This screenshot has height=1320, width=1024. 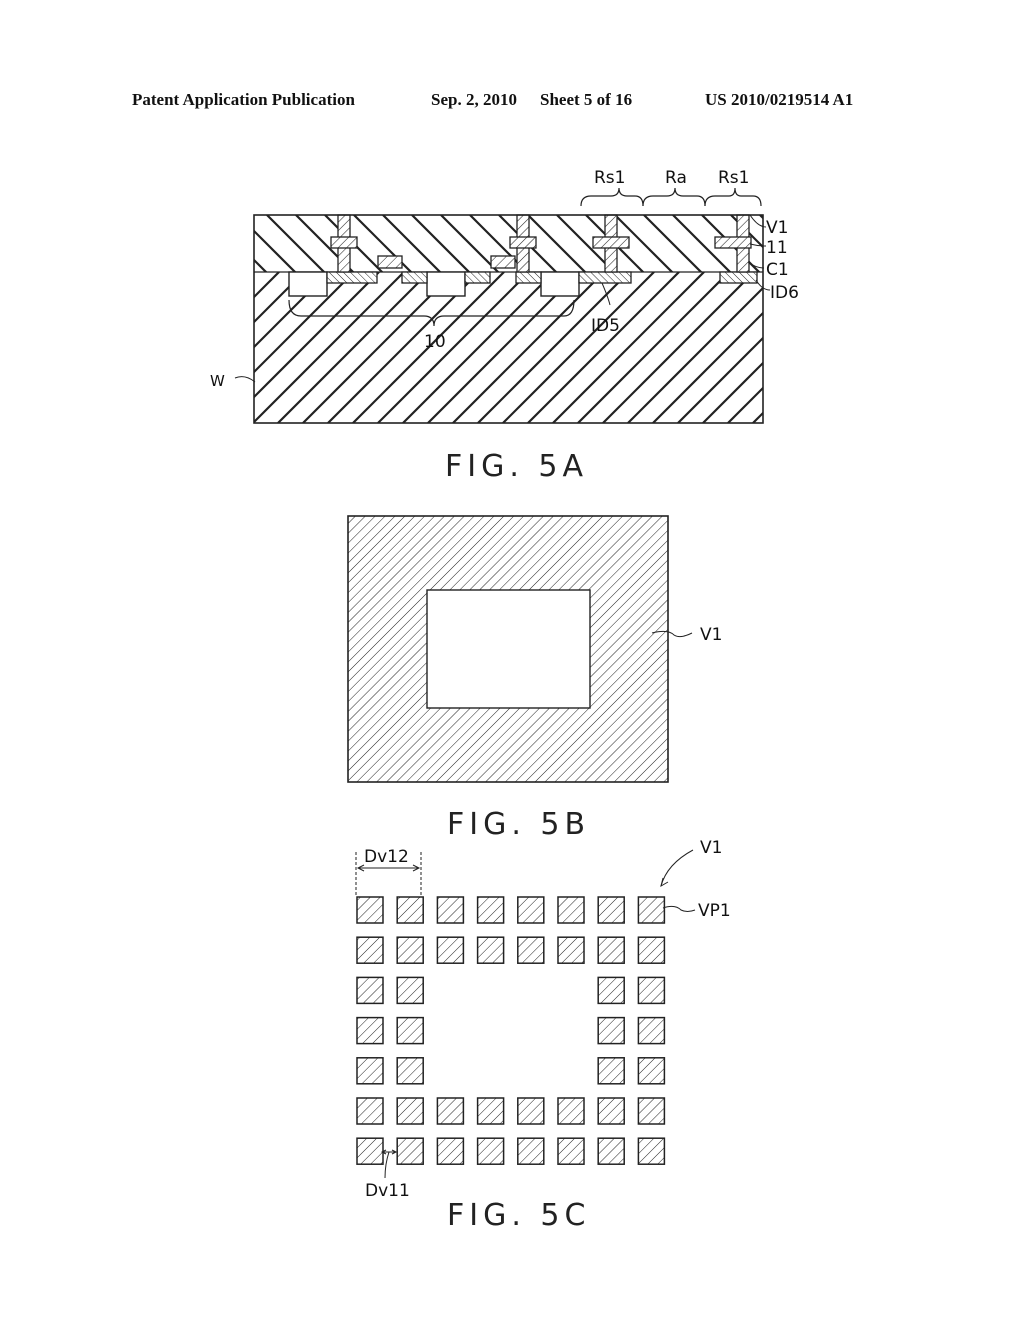 I want to click on leader-vp1, so click(x=679, y=908).